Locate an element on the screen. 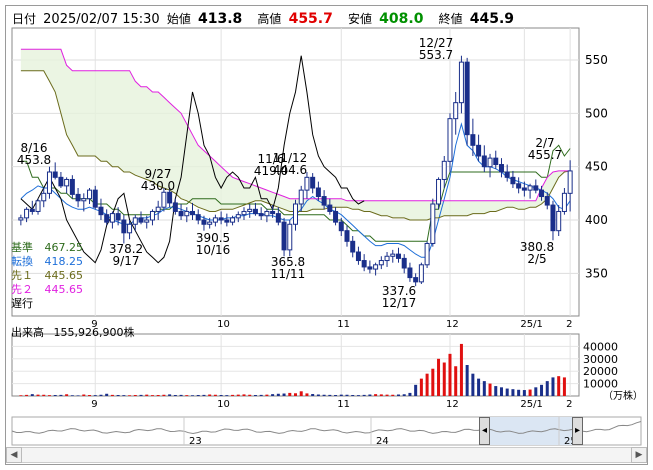 The width and height of the screenshot is (653, 470). date-tick-label: 2 is located at coordinates (569, 324).